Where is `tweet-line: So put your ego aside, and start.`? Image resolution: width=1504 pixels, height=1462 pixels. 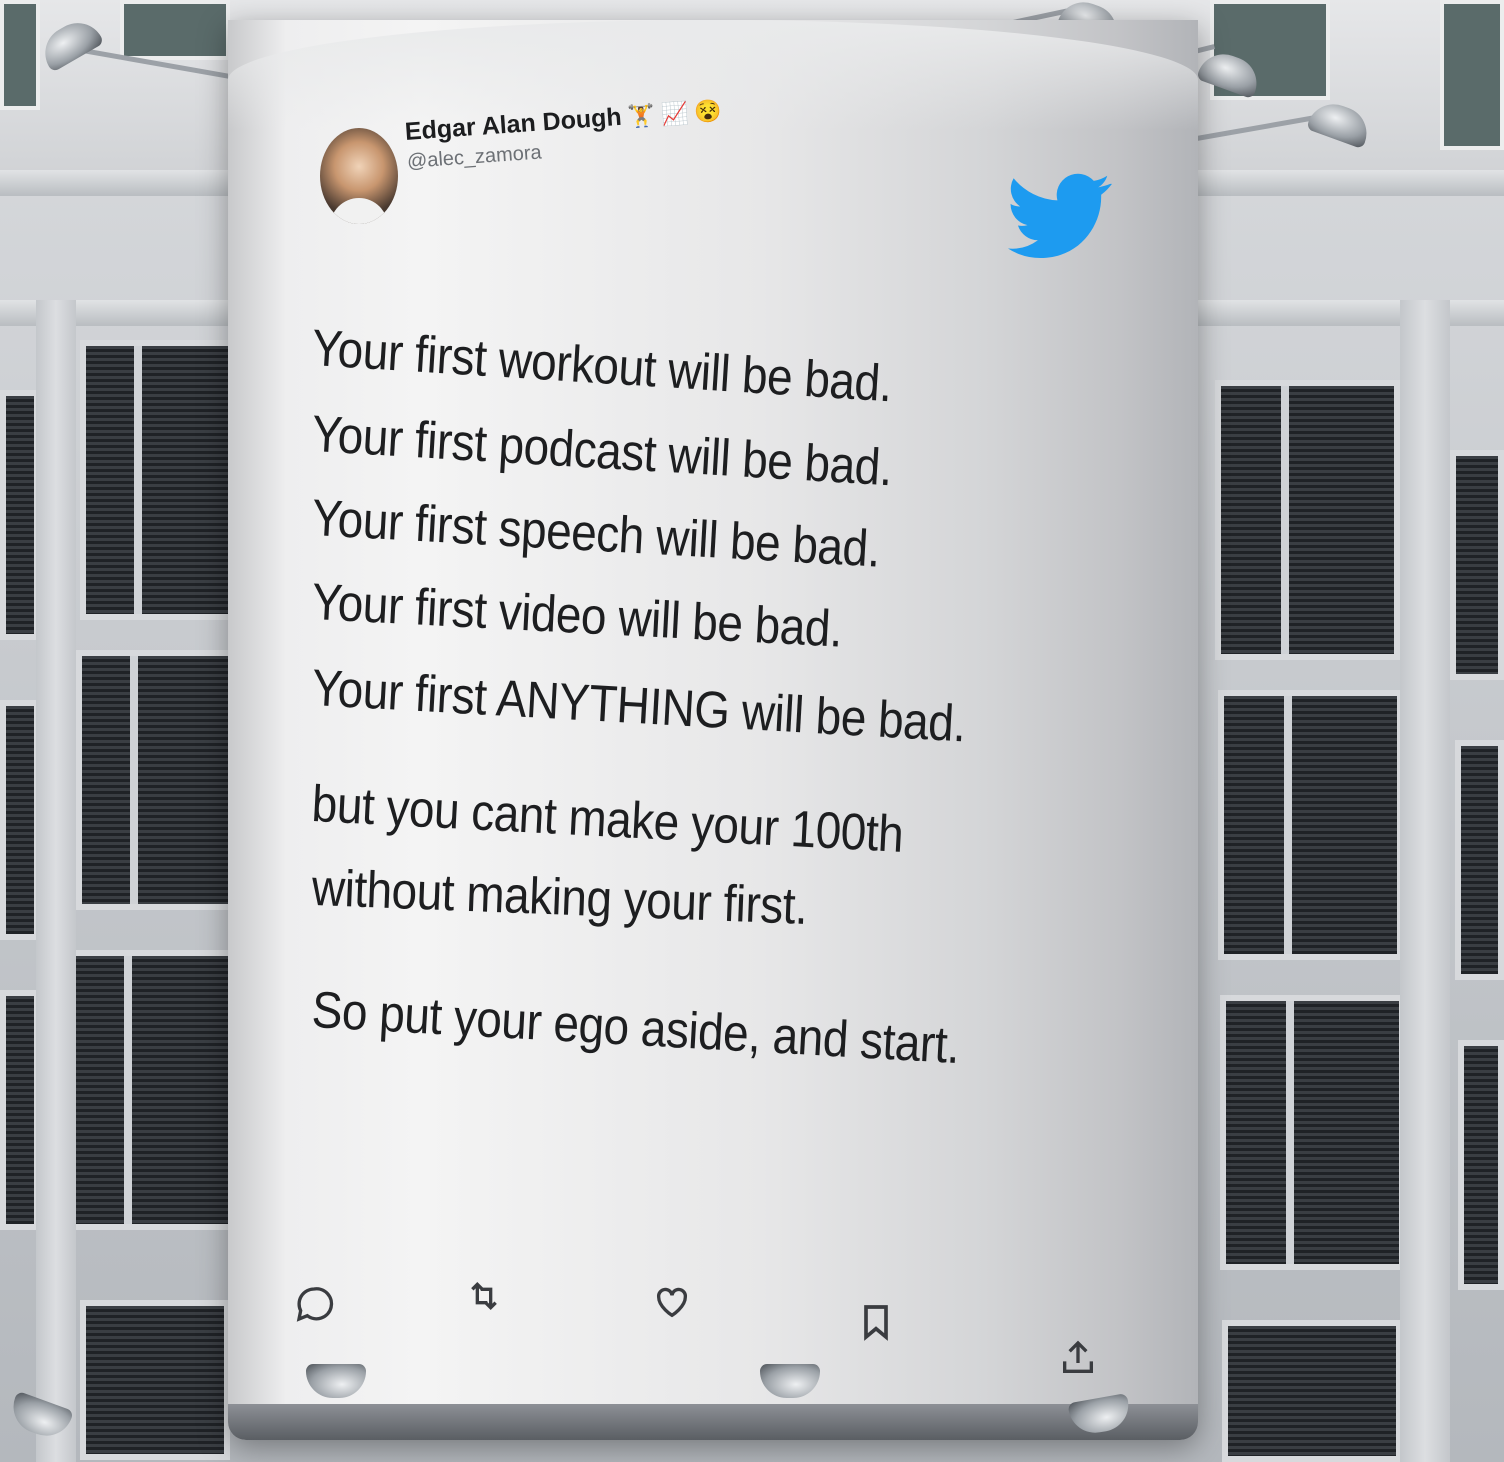 tweet-line: So put your ego aside, and start. is located at coordinates (635, 1027).